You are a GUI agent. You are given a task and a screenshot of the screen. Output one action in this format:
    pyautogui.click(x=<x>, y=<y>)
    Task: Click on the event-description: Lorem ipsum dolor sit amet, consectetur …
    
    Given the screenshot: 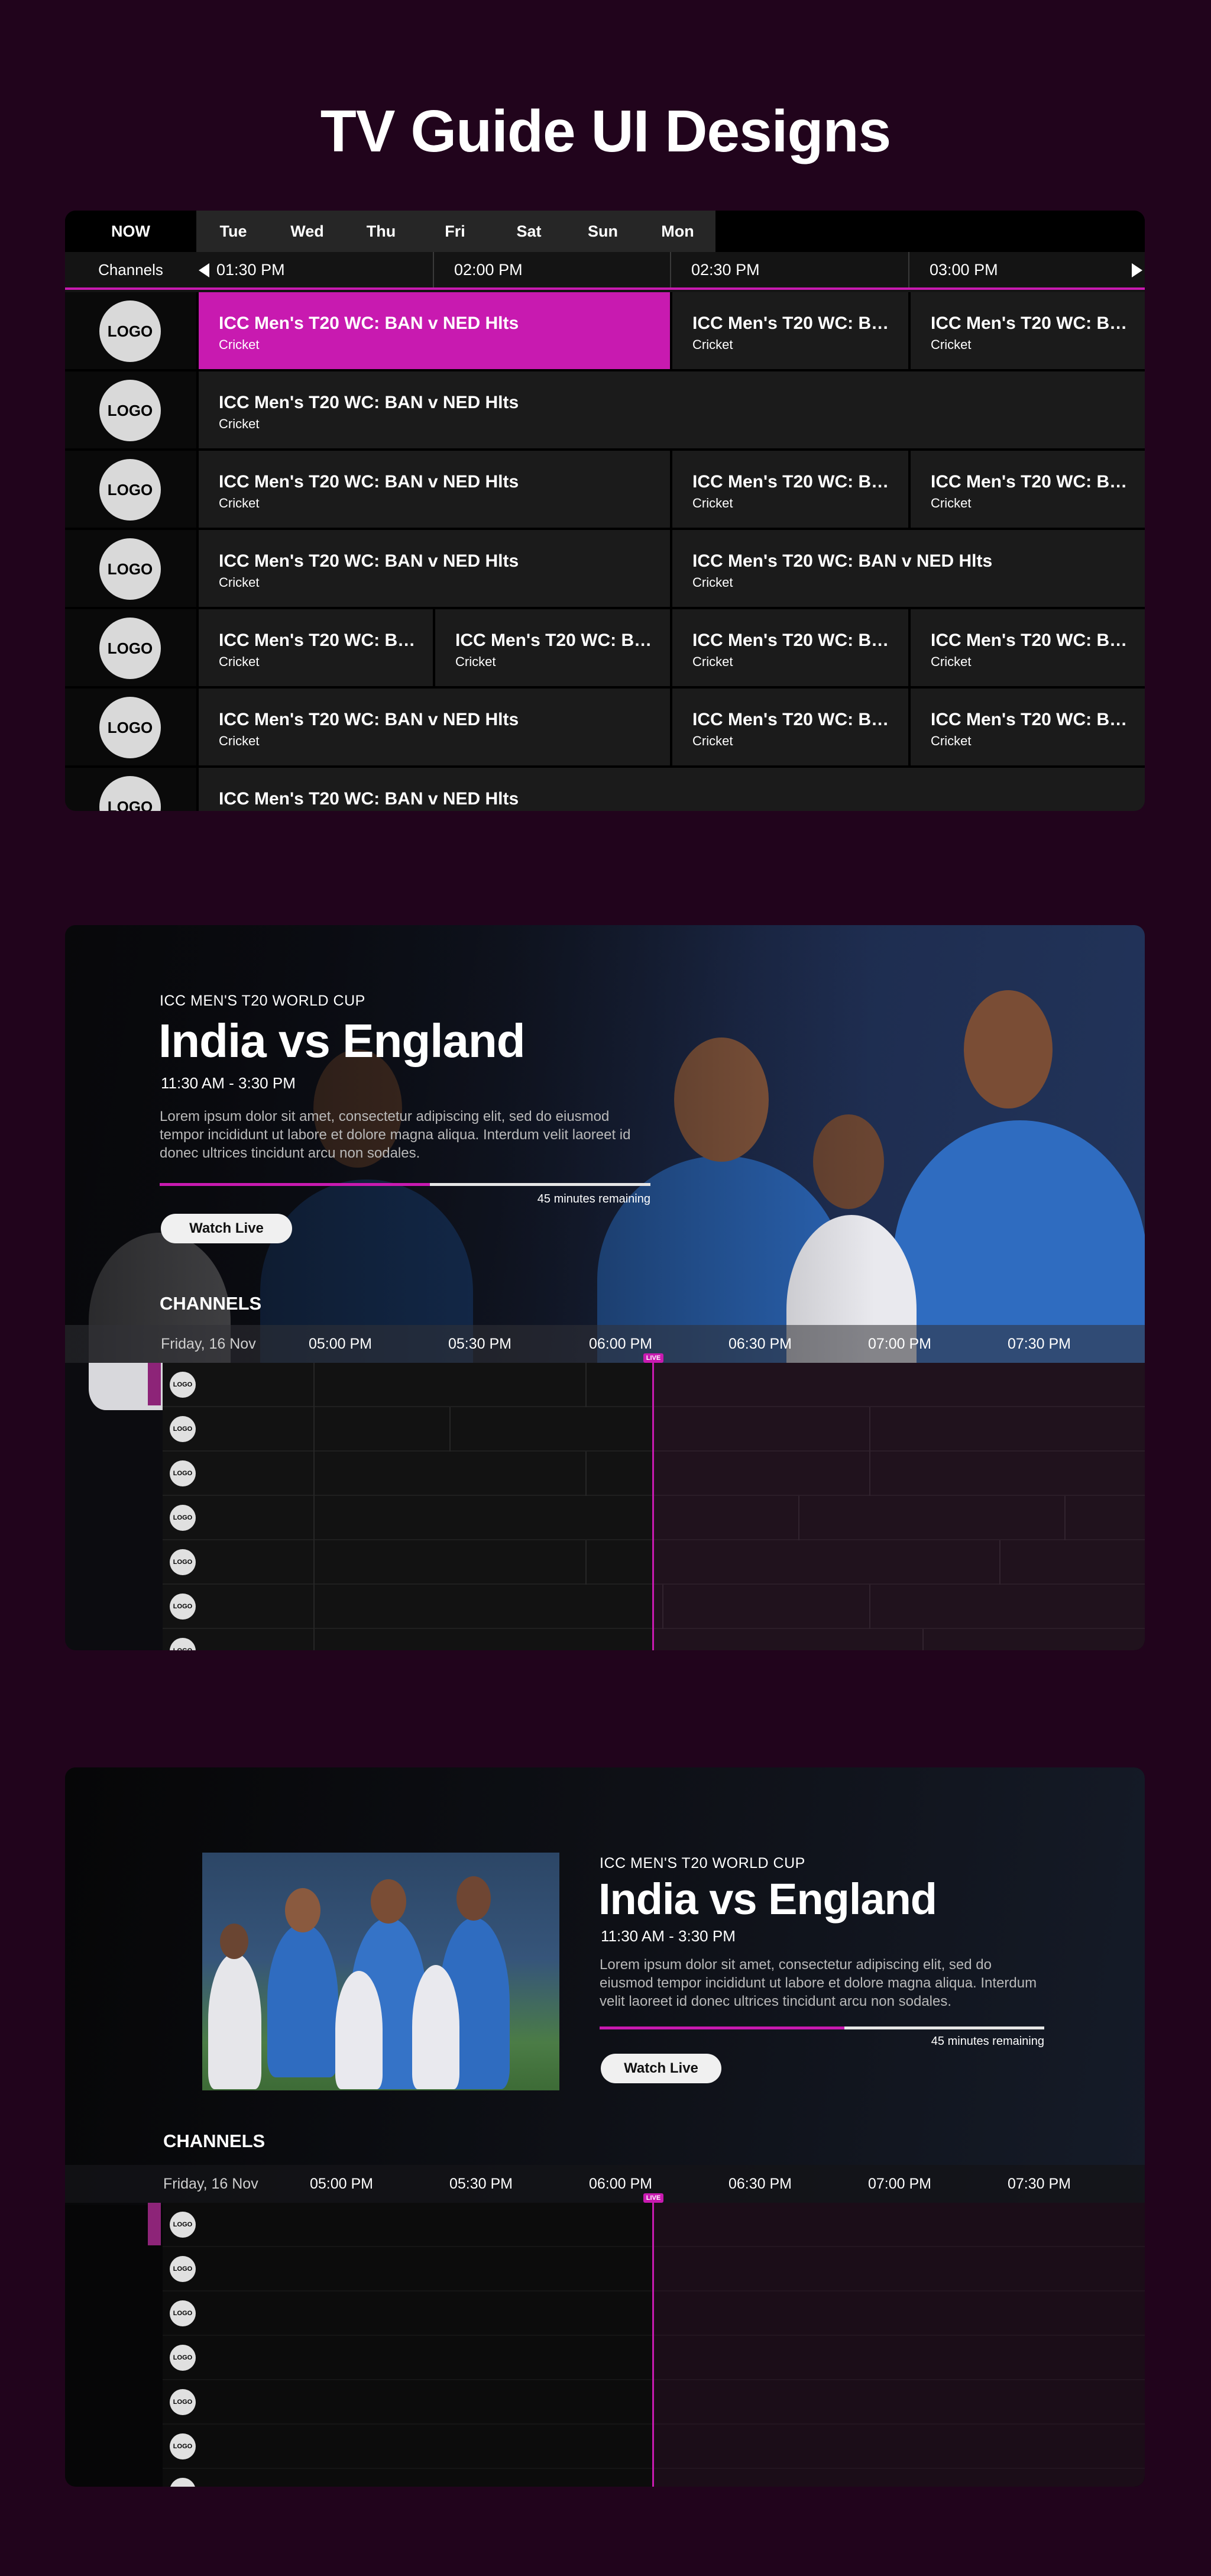 What is the action you would take?
    pyautogui.click(x=818, y=1983)
    